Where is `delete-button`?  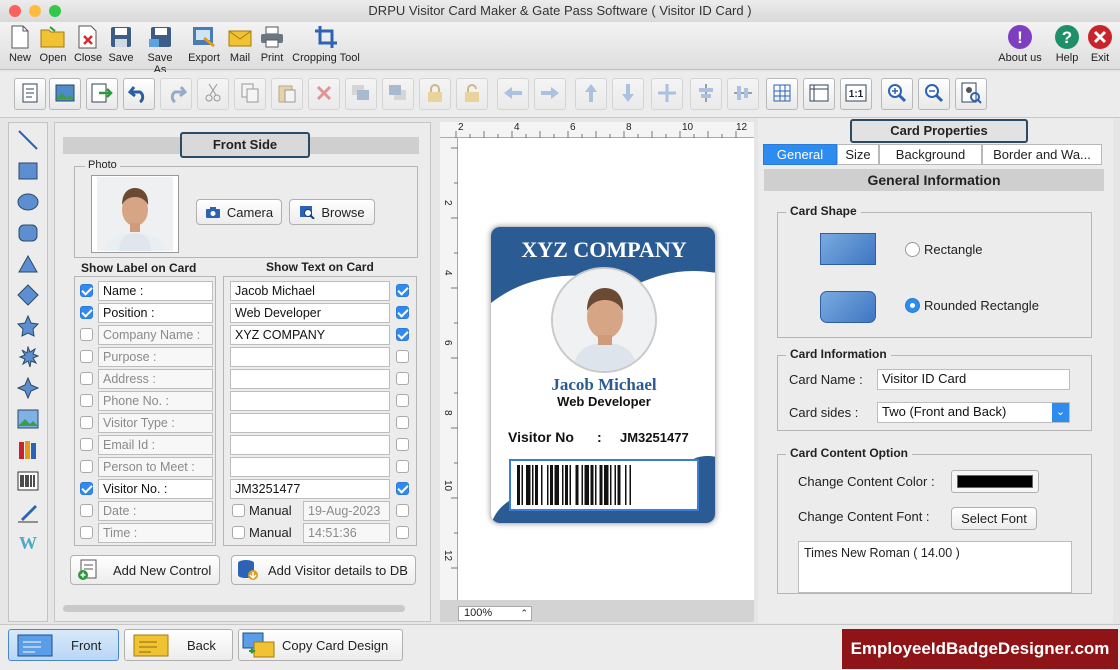
delete-button is located at coordinates (324, 94).